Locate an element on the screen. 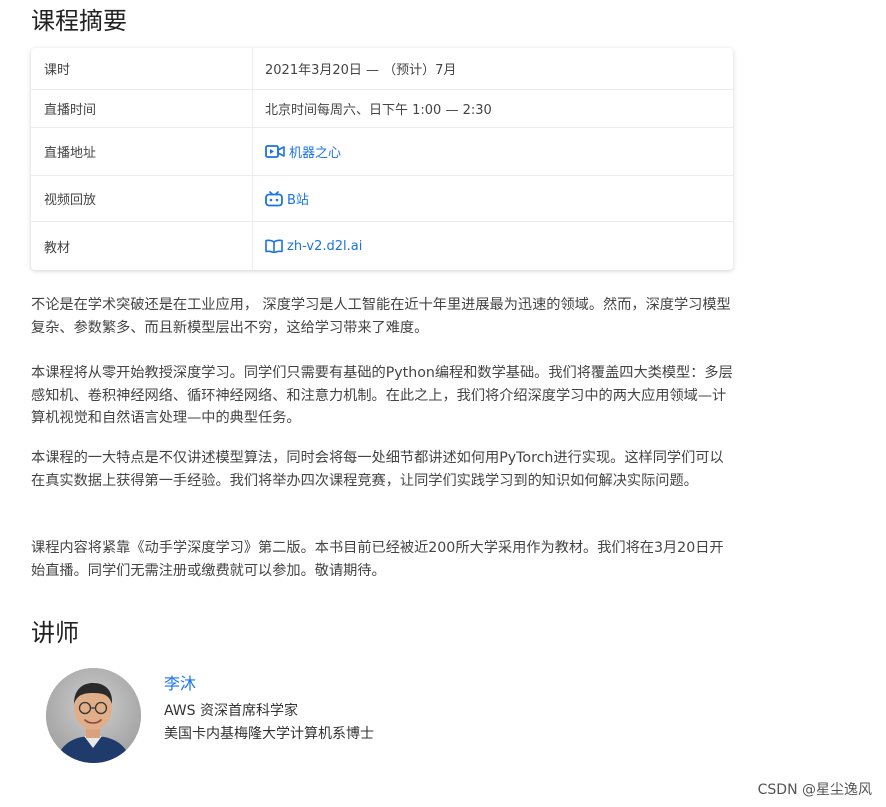  live-stream-link: 机器之心 is located at coordinates (303, 151).